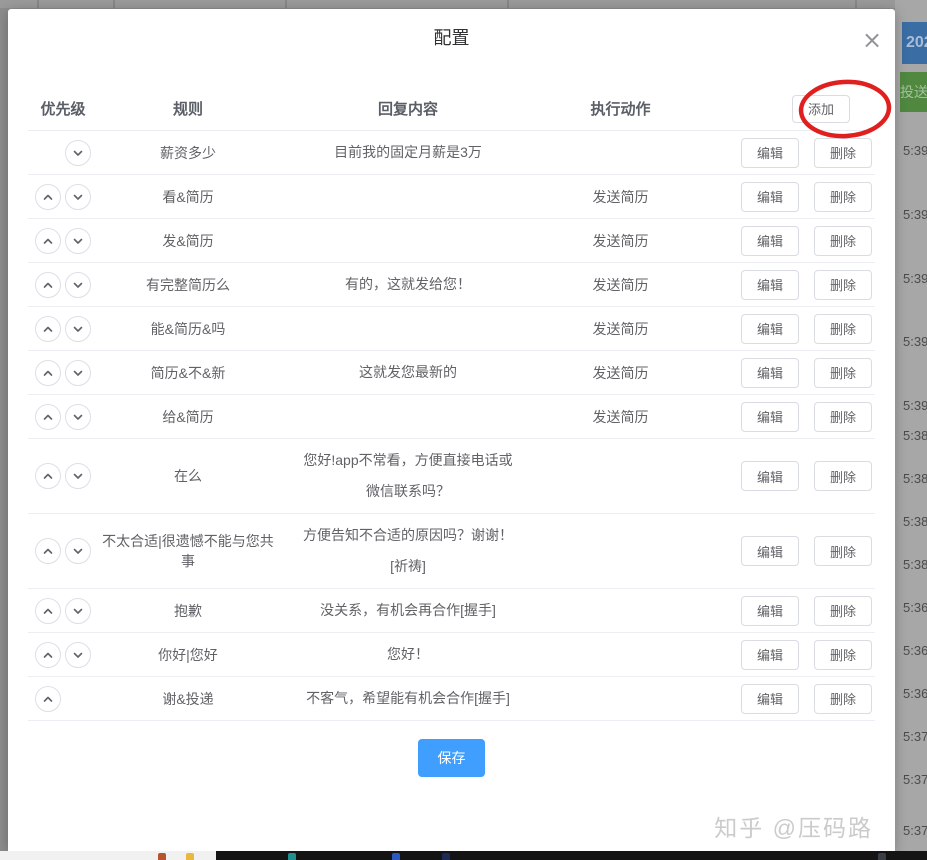 The width and height of the screenshot is (927, 860). I want to click on rule-text: 有完整简历么, so click(188, 284).